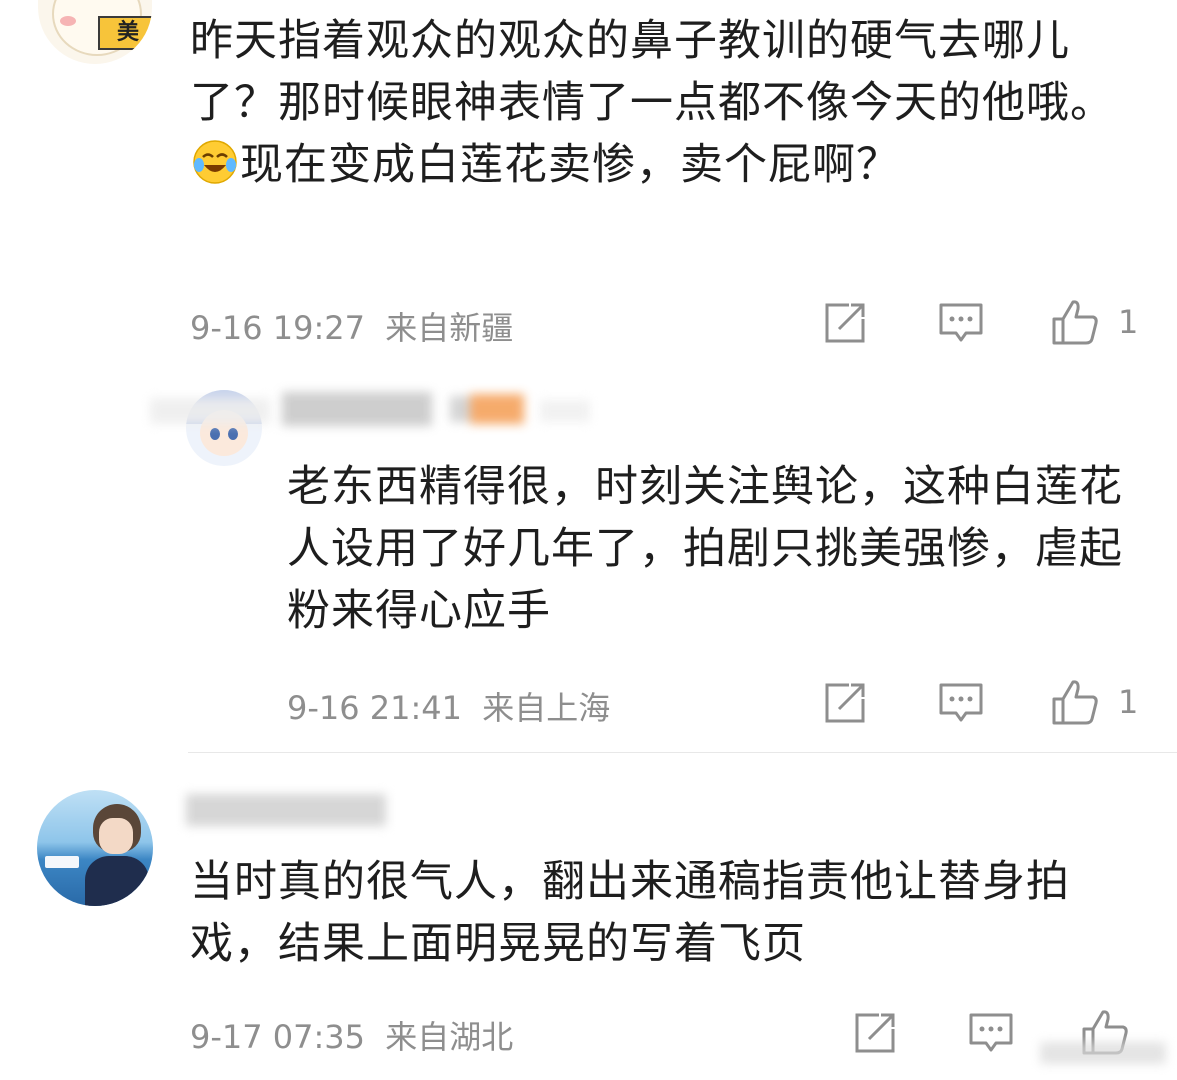  I want to click on reply-time: 9-16 21:41, so click(375, 708).